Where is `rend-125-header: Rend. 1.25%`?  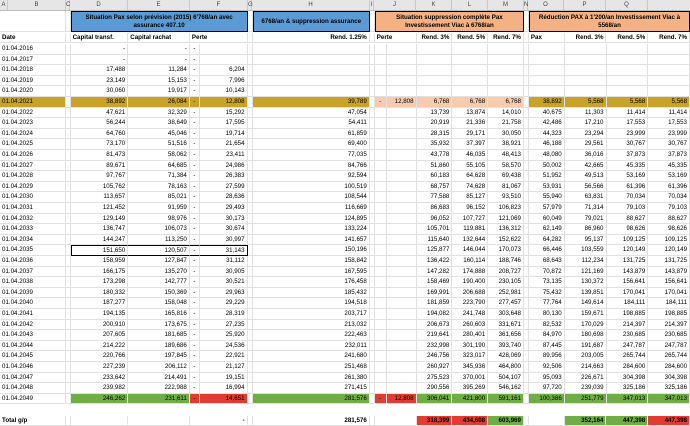 rend-125-header: Rend. 1.25% is located at coordinates (311, 38).